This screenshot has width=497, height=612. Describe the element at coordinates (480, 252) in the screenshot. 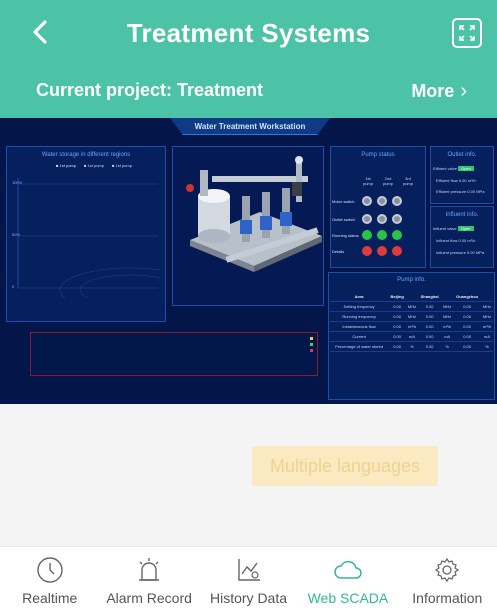

I see `influent-pressure-unit: MPa` at that location.